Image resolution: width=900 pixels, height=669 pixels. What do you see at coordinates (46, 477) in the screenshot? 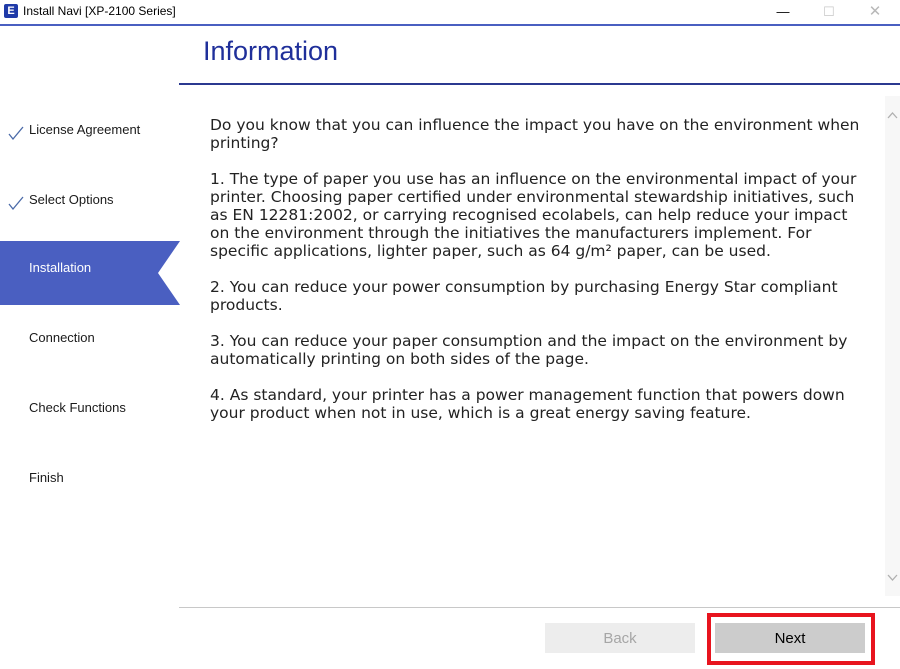
I see `step-label: Finish` at bounding box center [46, 477].